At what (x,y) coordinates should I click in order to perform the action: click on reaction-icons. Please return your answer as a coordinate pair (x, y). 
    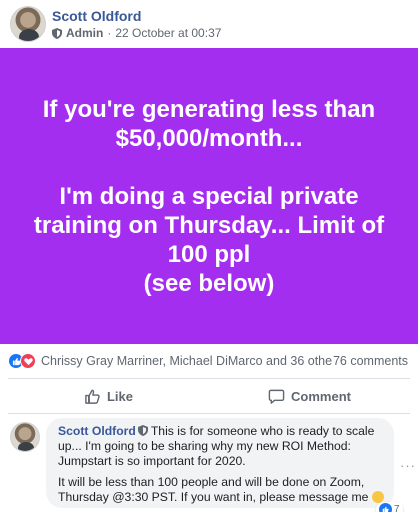
    Looking at the image, I should click on (22, 361).